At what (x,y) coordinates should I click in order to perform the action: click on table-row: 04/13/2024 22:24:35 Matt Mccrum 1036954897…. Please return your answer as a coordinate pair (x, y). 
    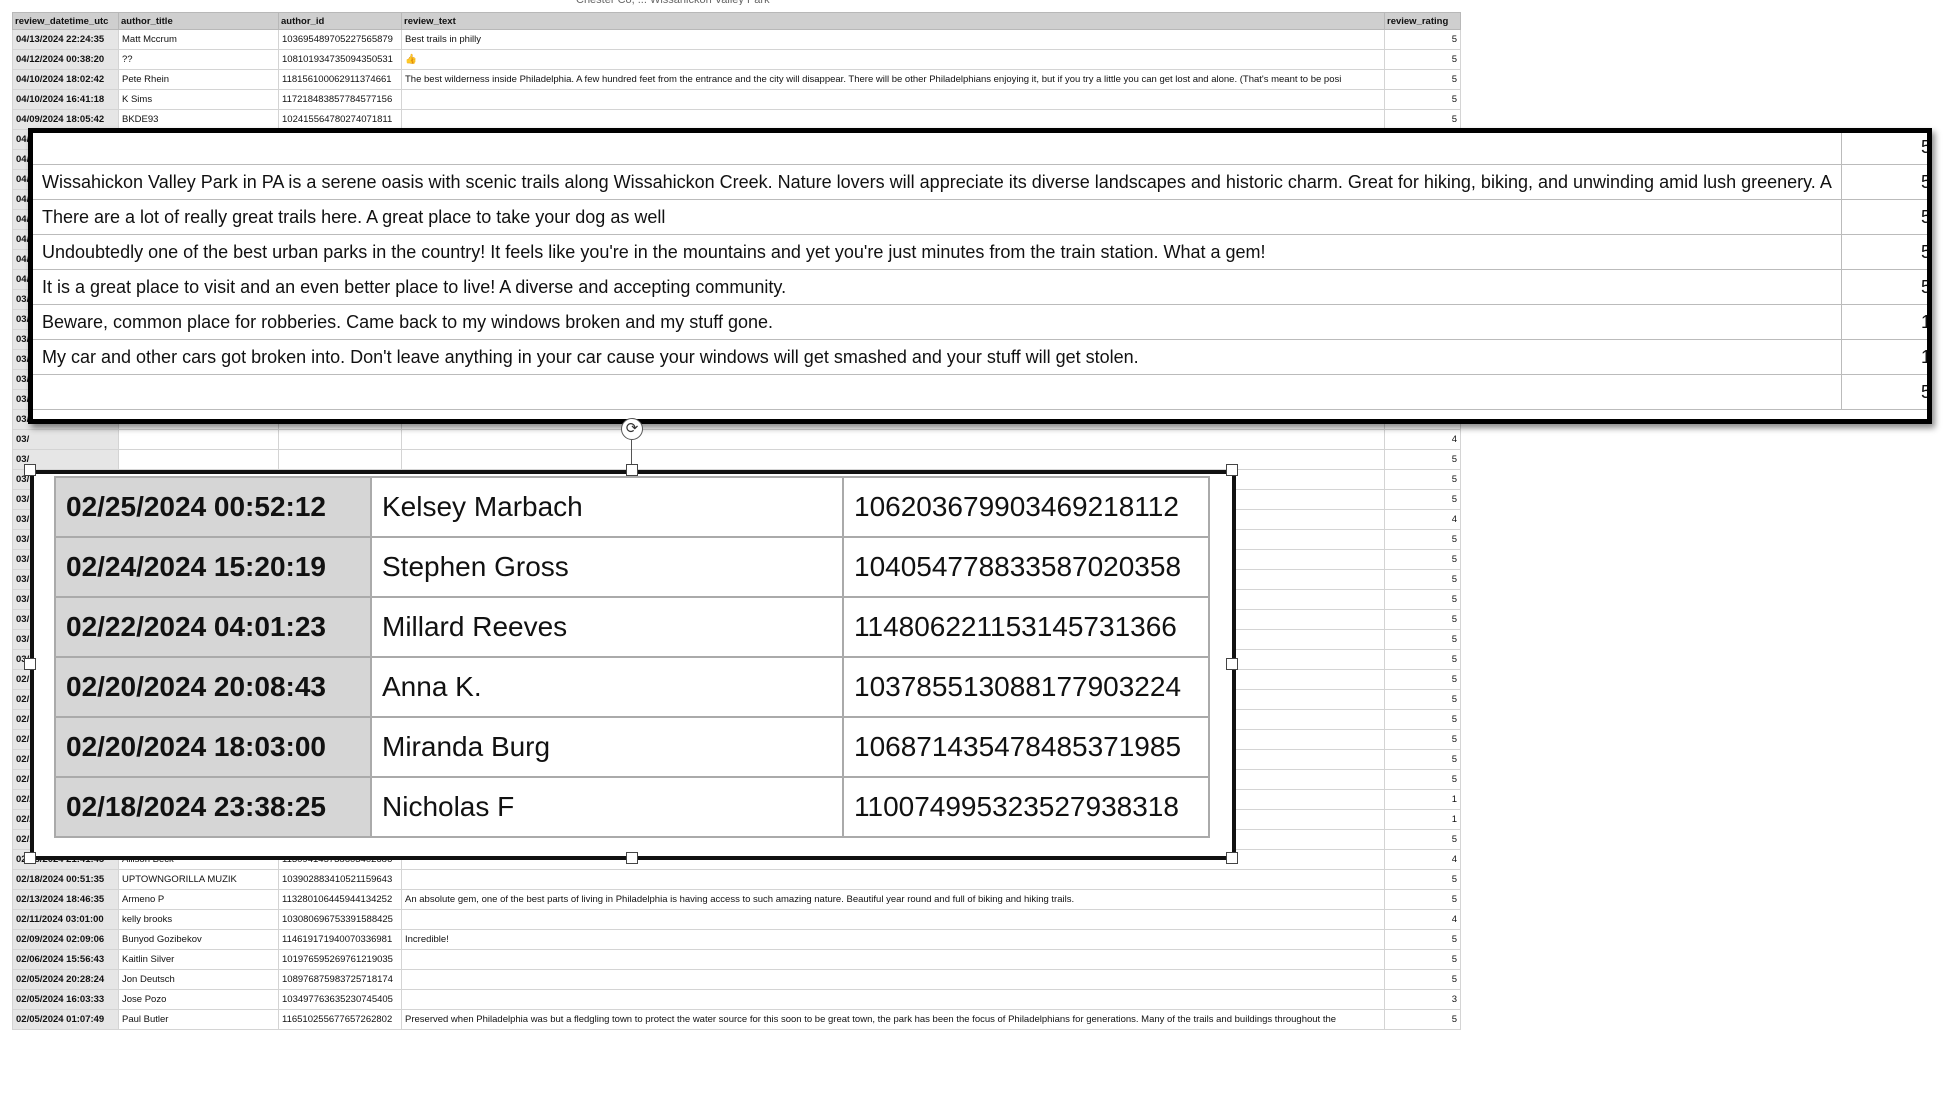
    Looking at the image, I should click on (736, 39).